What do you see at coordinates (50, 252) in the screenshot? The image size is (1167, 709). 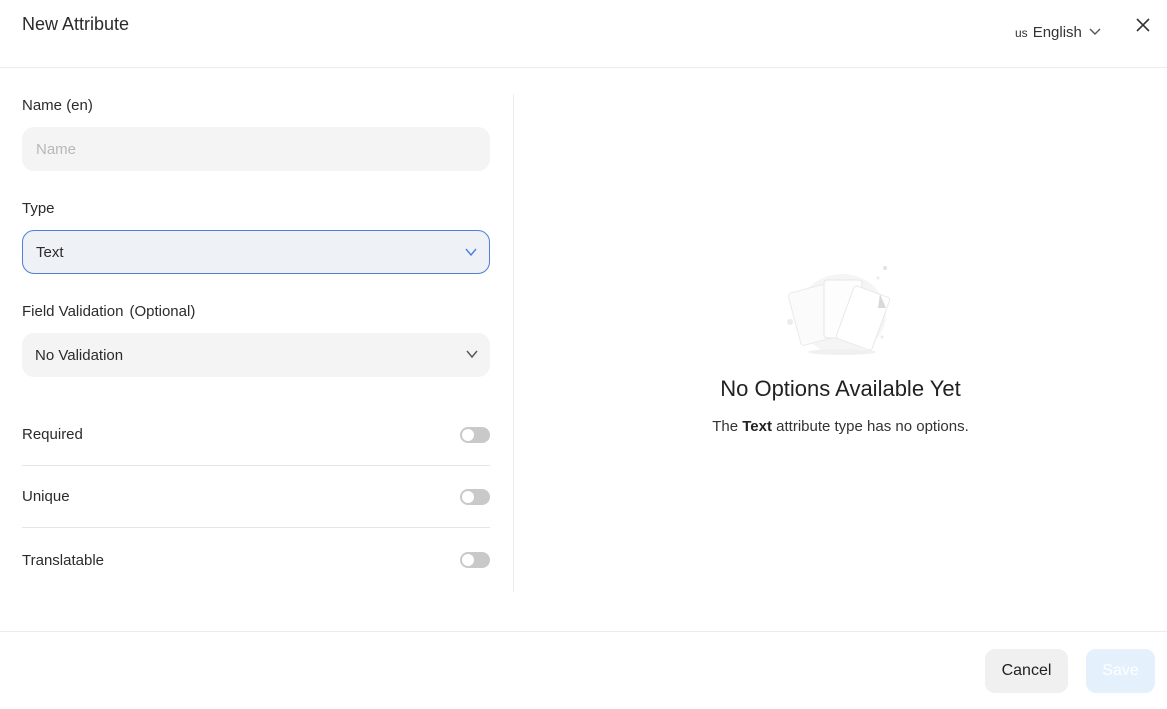 I see `type-select-value: Text` at bounding box center [50, 252].